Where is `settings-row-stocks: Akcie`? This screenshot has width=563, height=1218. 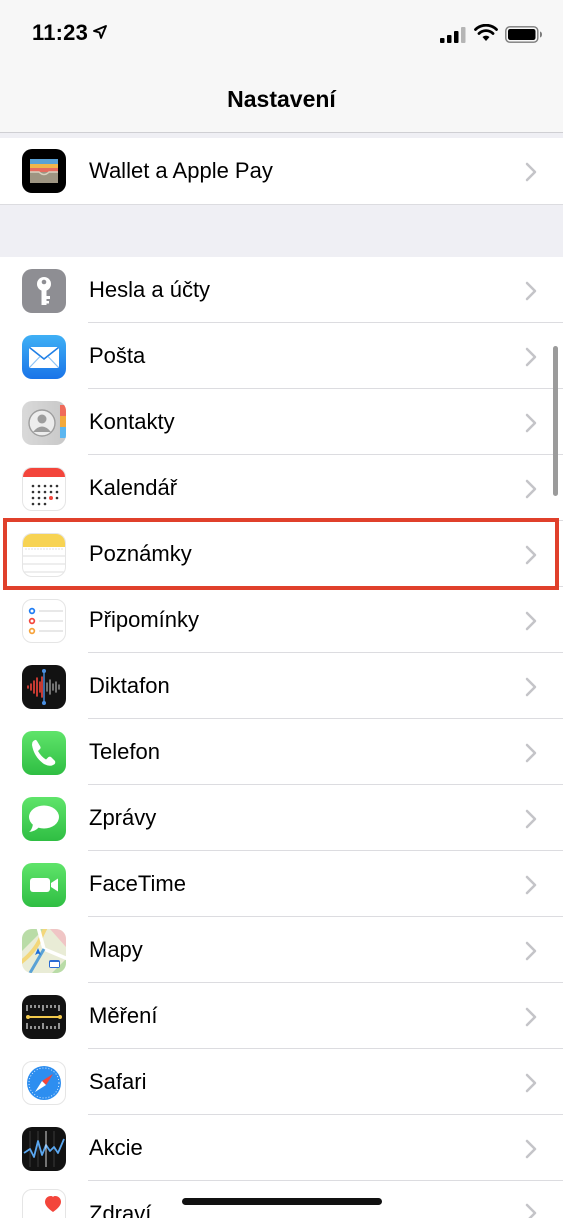 settings-row-stocks: Akcie is located at coordinates (281, 1148).